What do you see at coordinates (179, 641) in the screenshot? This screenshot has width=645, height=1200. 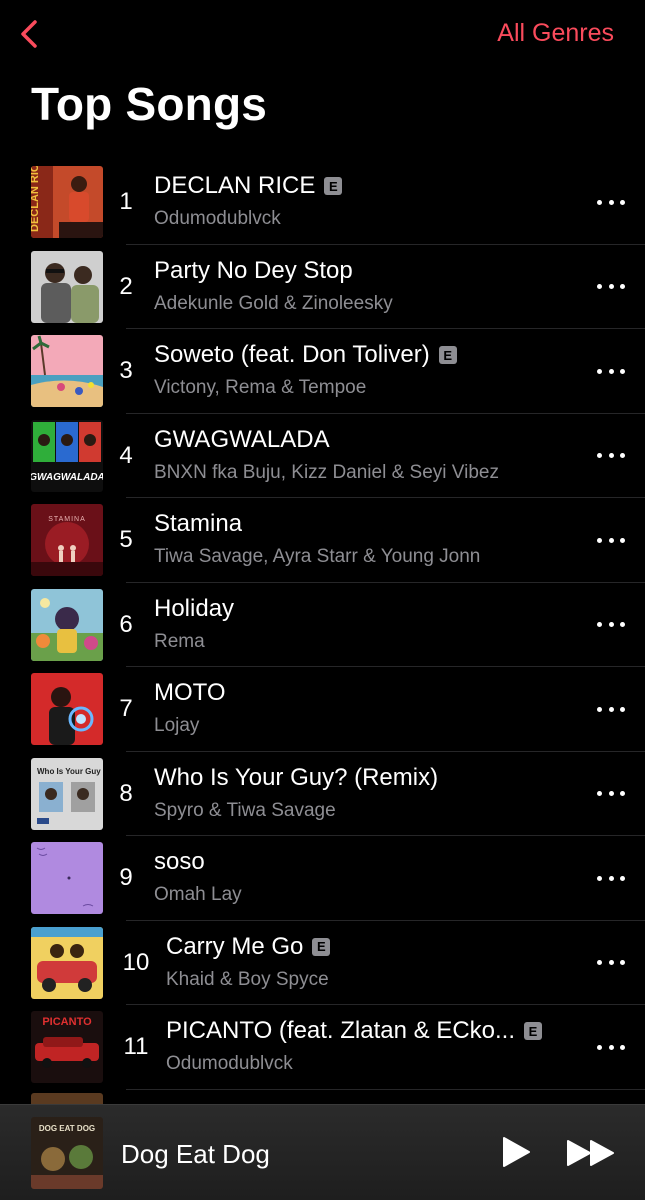 I see `song-artist: Rema` at bounding box center [179, 641].